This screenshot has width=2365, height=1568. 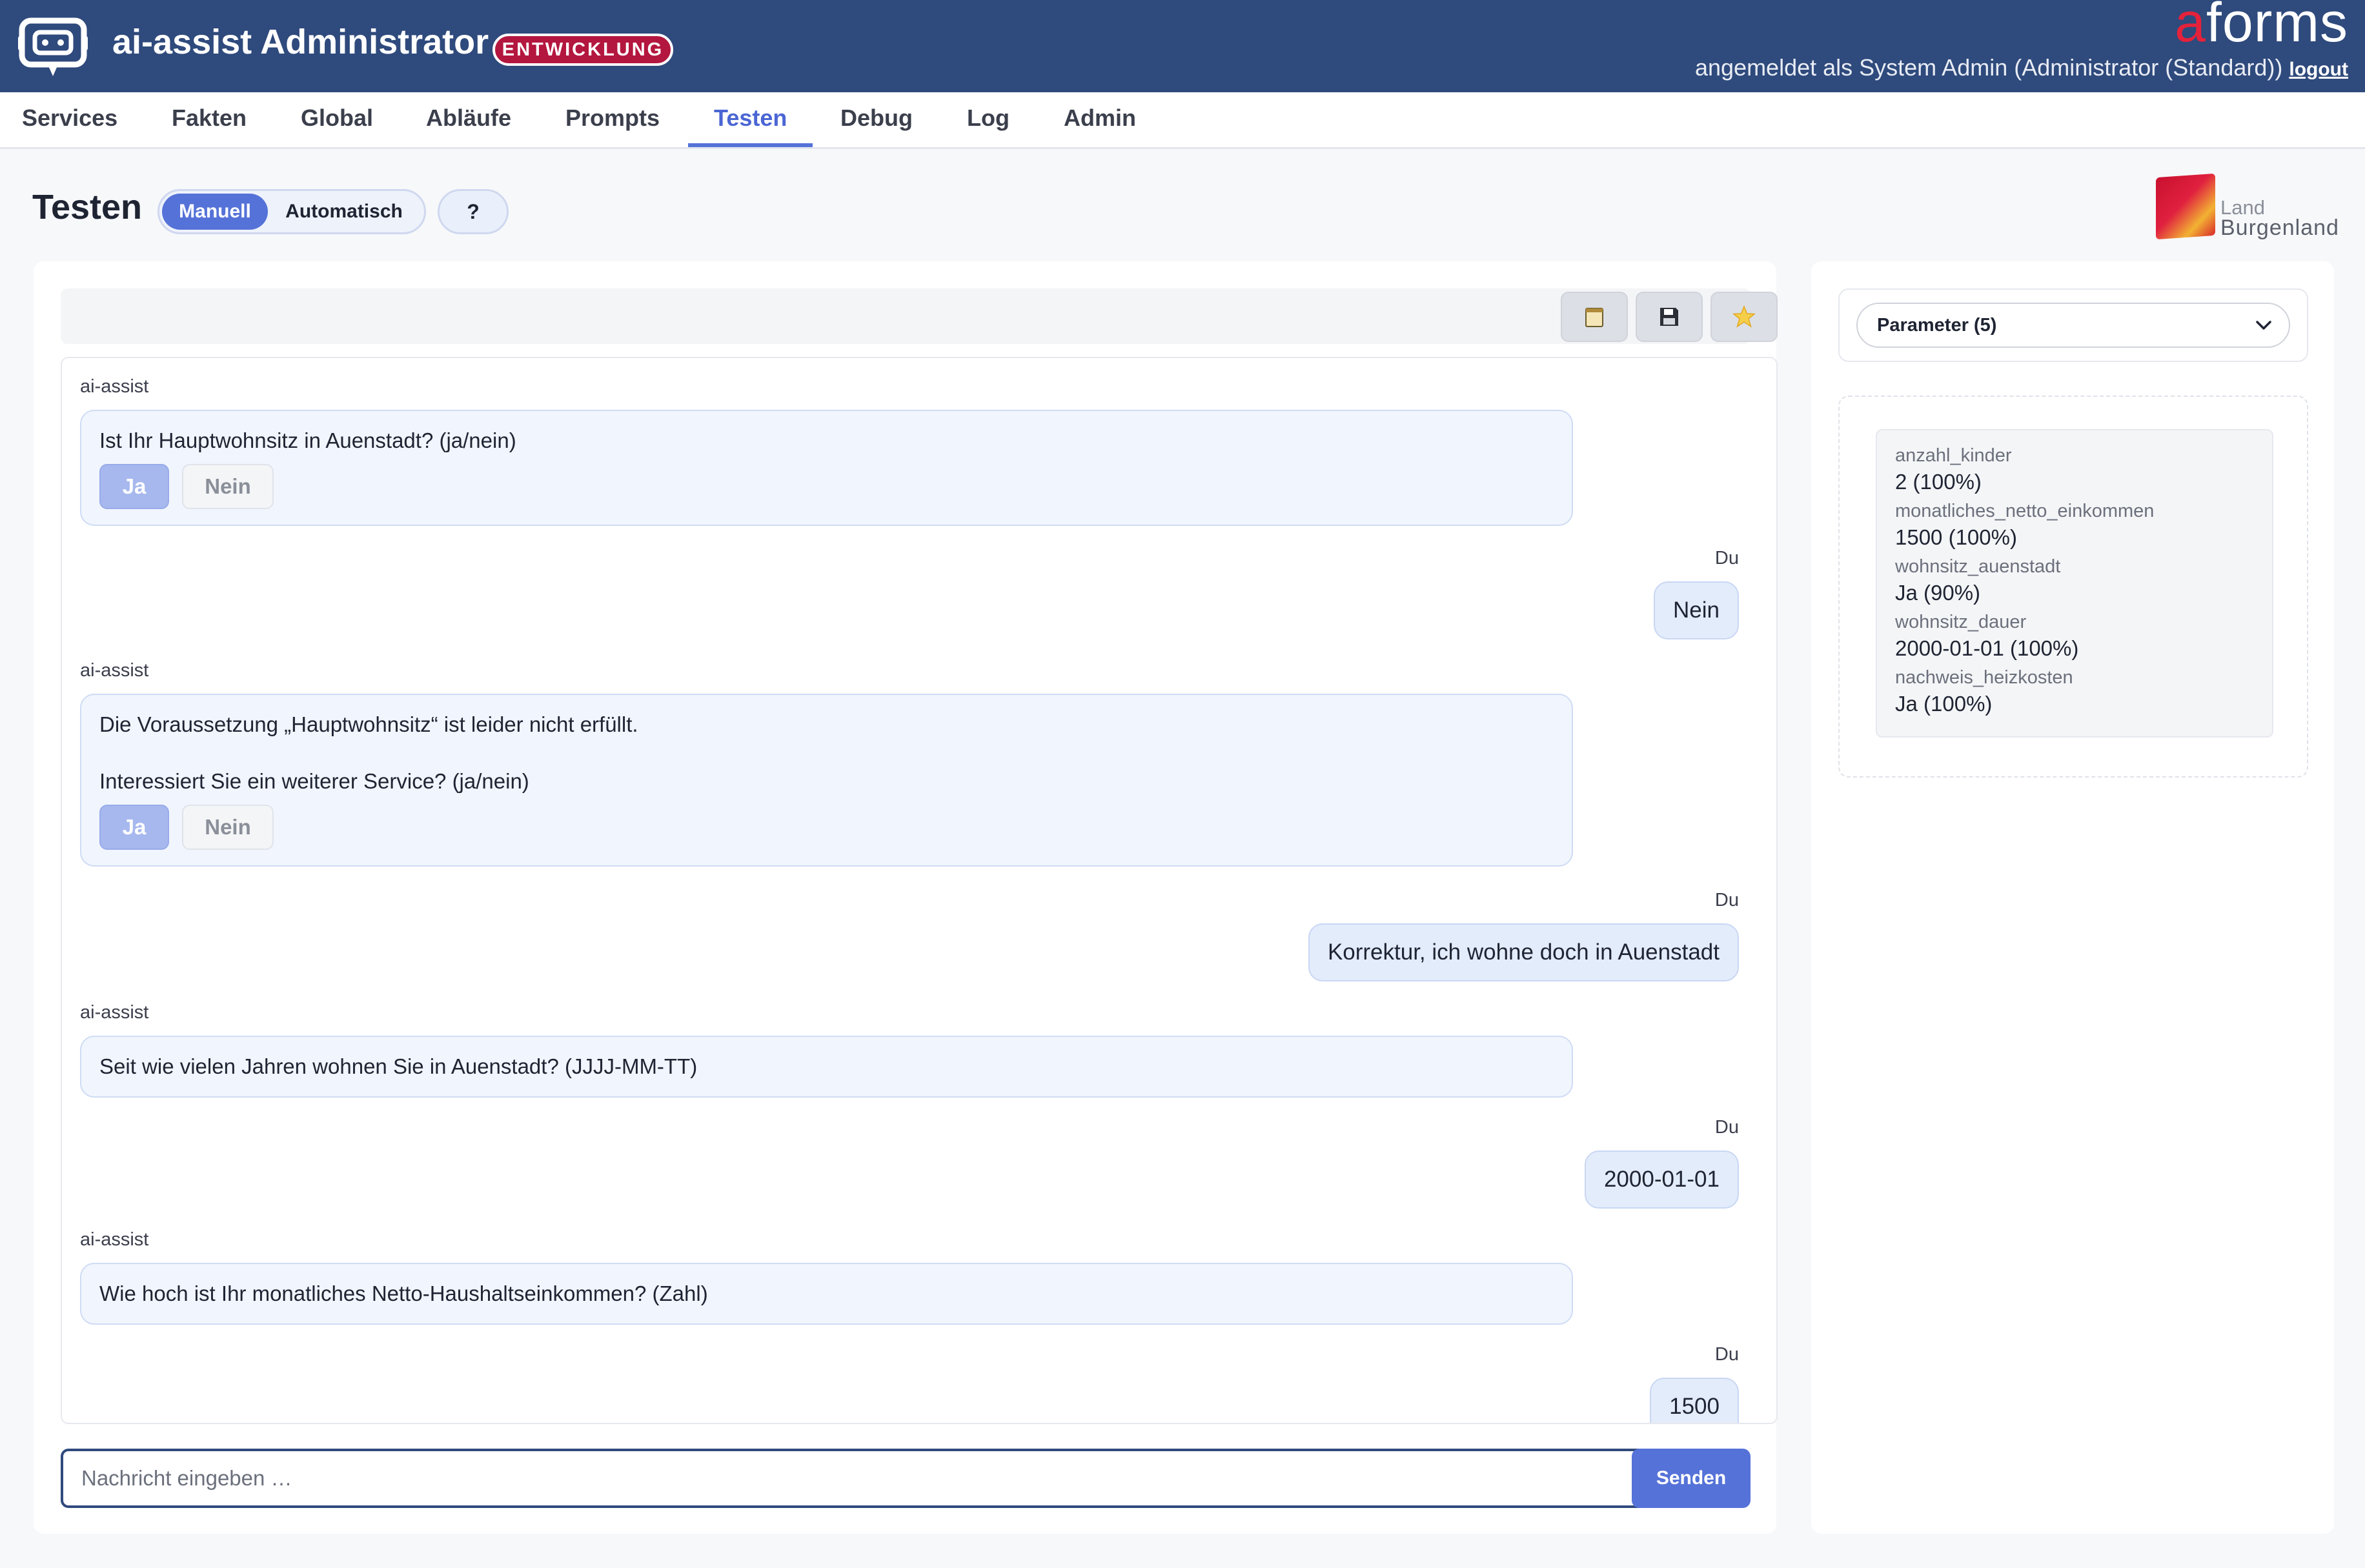 What do you see at coordinates (1937, 325) in the screenshot?
I see `parameter-dropdown-label: Parameter (5)` at bounding box center [1937, 325].